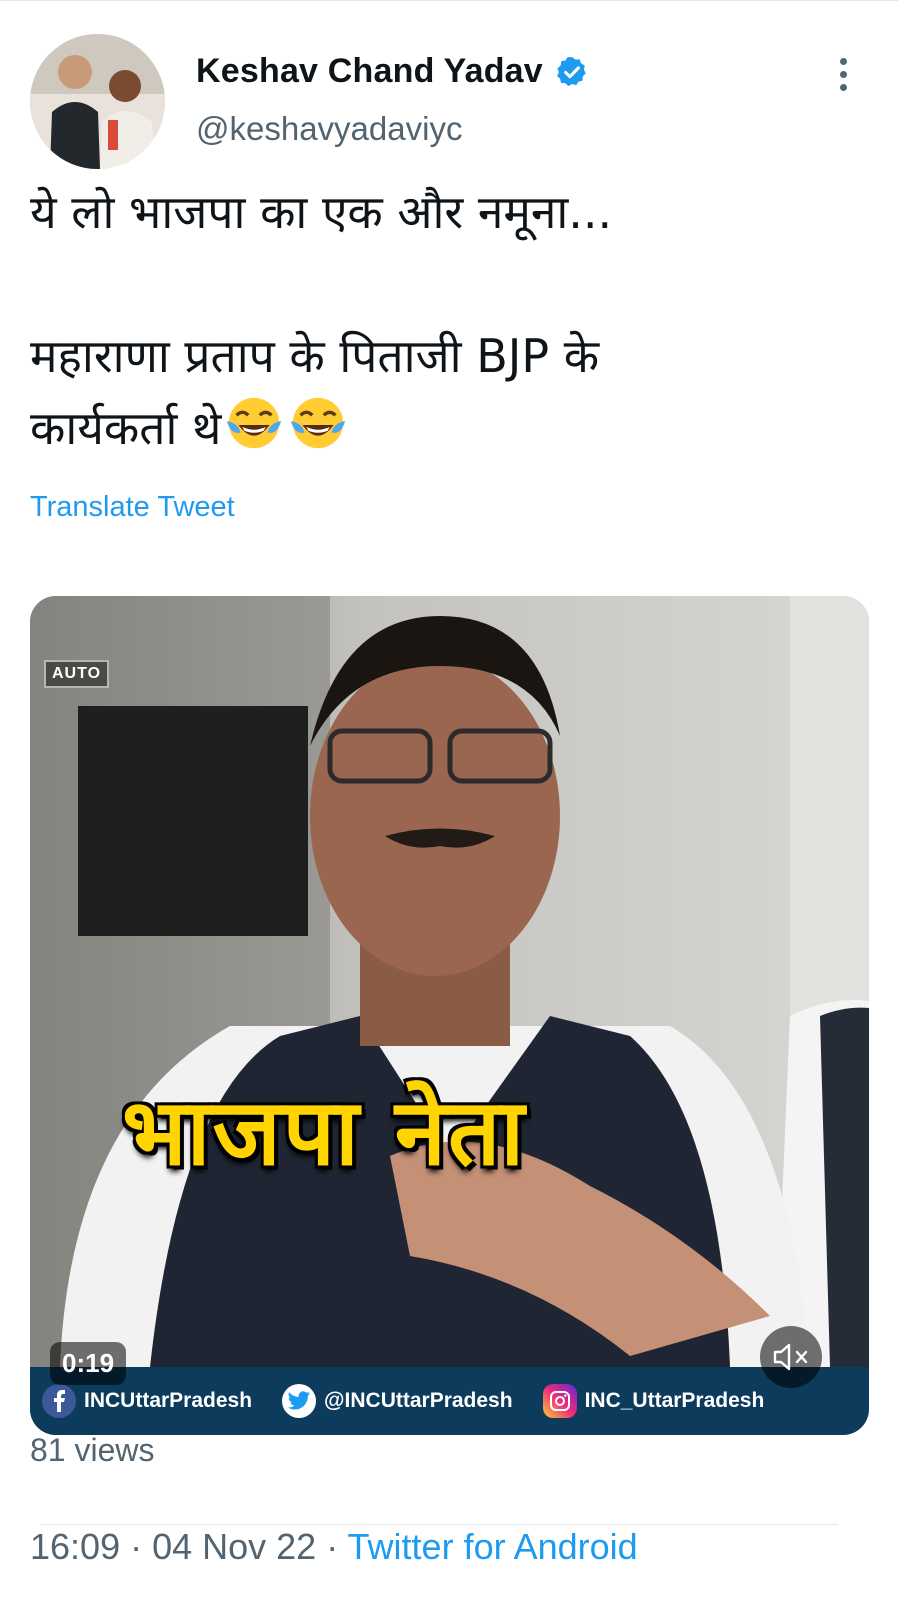 The width and height of the screenshot is (898, 1600). Describe the element at coordinates (674, 1400) in the screenshot. I see `strip-instagram-label: INC_UttarPradesh` at that location.